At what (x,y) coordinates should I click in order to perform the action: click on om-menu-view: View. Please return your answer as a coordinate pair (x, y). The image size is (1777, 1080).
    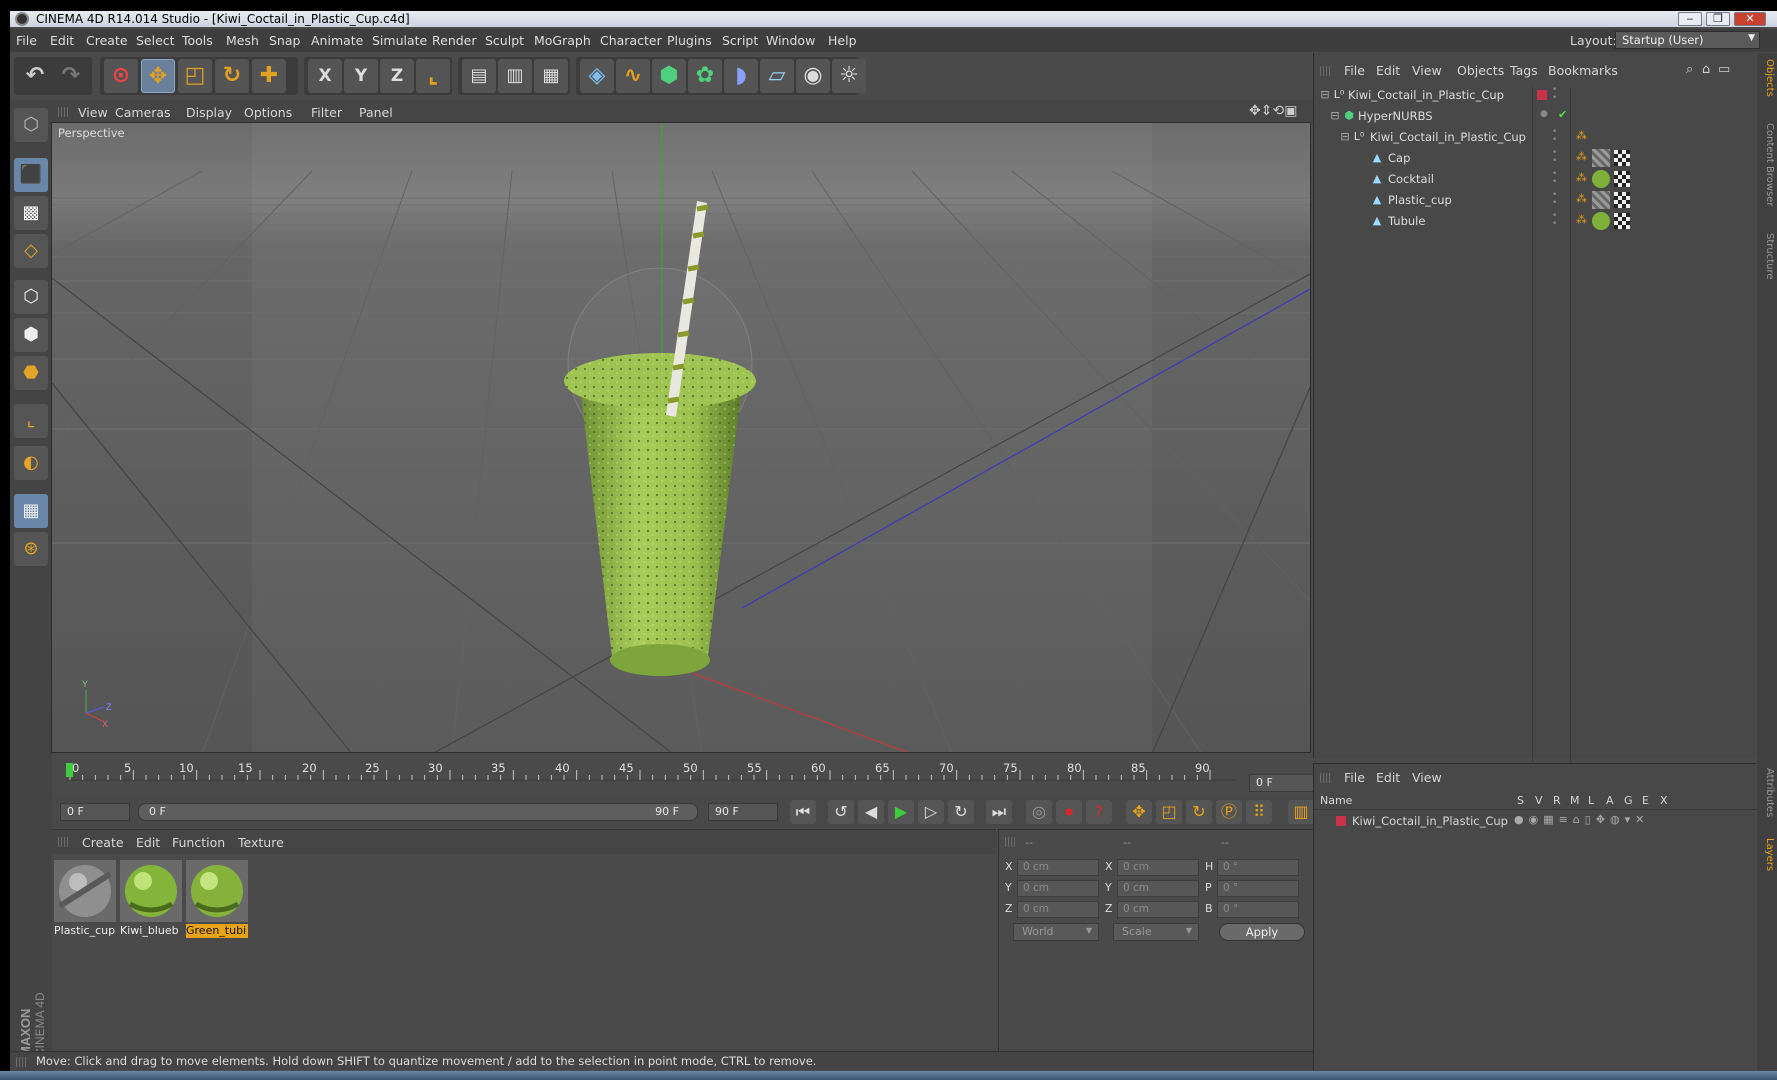
    Looking at the image, I should click on (1427, 70).